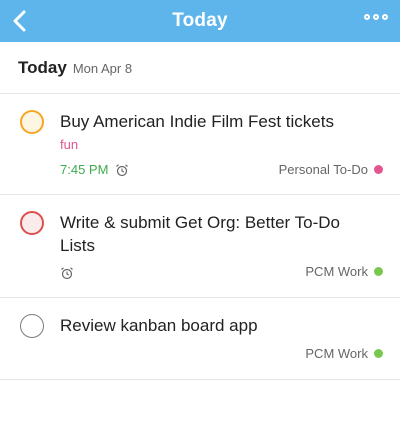 This screenshot has width=400, height=433. I want to click on task-tag: fun, so click(69, 144).